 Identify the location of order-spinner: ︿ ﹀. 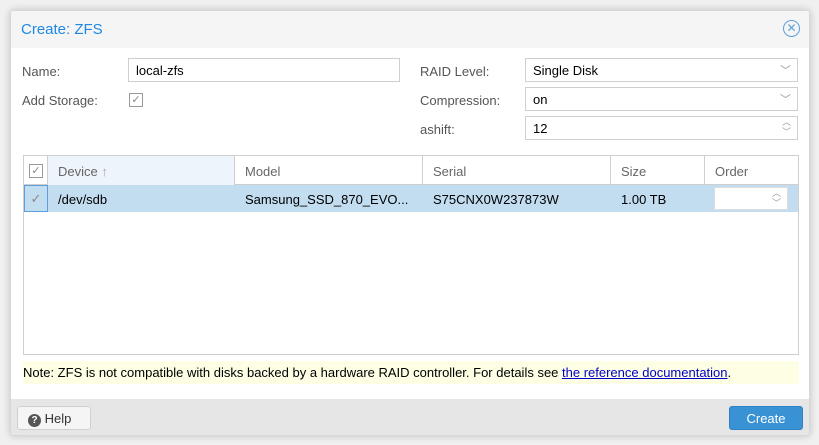
(751, 198).